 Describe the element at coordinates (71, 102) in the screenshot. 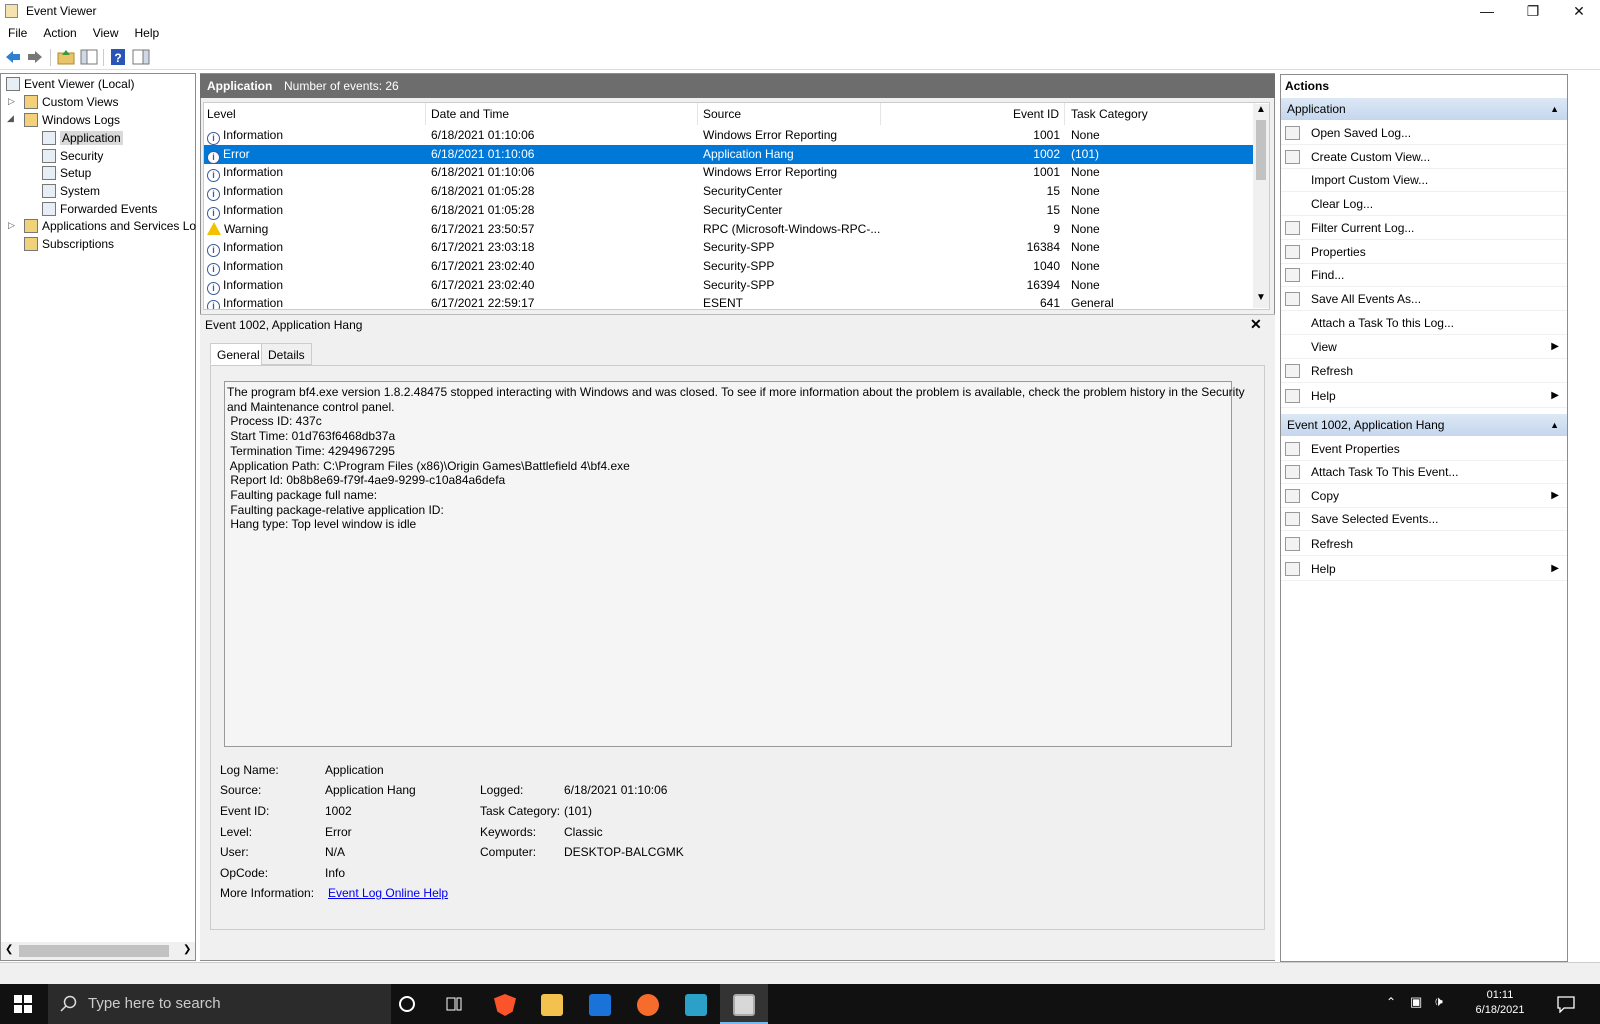

I see `tree-item-custom-views: Custom Views` at that location.